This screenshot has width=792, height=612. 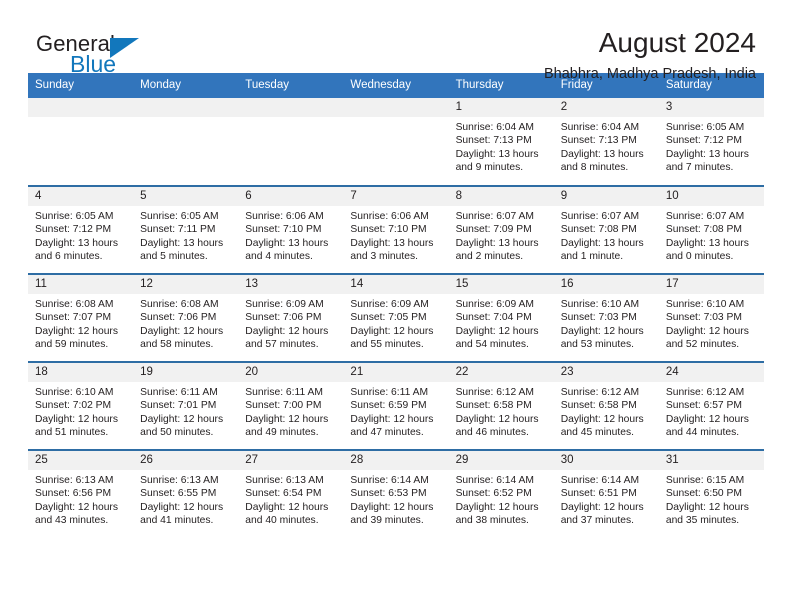 What do you see at coordinates (703, 318) in the screenshot?
I see `sunset-text: Sunset: 7:03 PM` at bounding box center [703, 318].